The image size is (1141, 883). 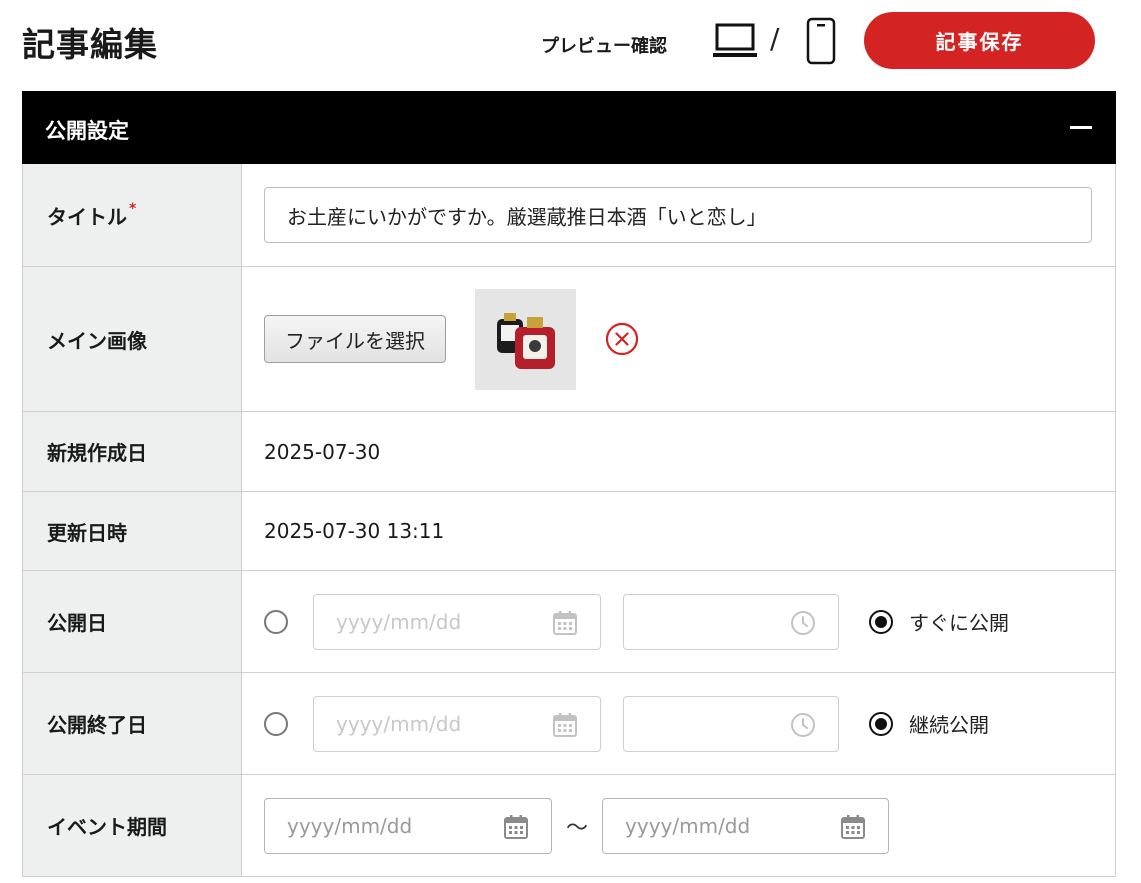 What do you see at coordinates (622, 339) in the screenshot?
I see `circle-x-icon` at bounding box center [622, 339].